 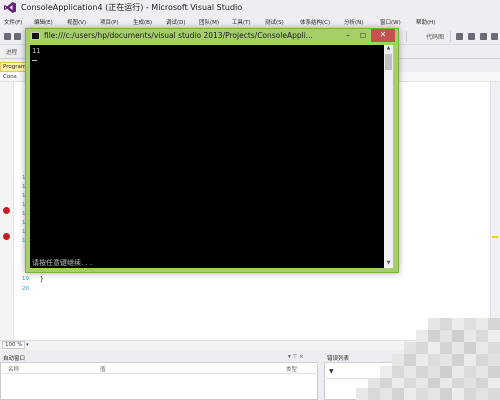 I want to click on step-over-icon, so click(x=459, y=36).